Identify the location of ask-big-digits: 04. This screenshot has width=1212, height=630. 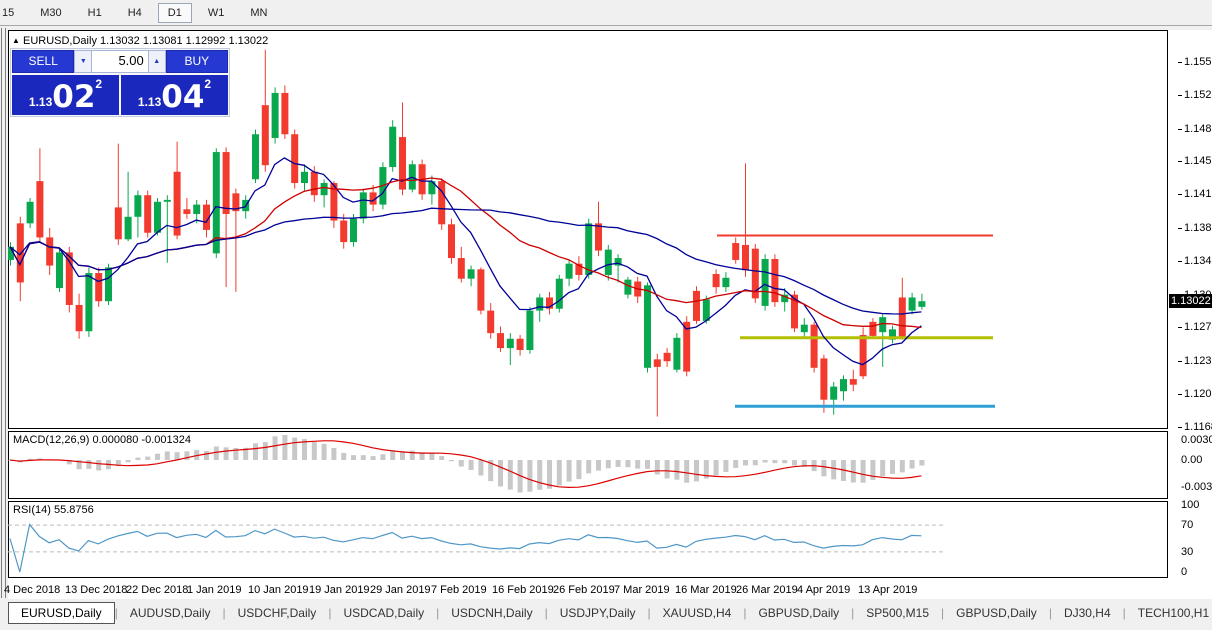
(183, 97).